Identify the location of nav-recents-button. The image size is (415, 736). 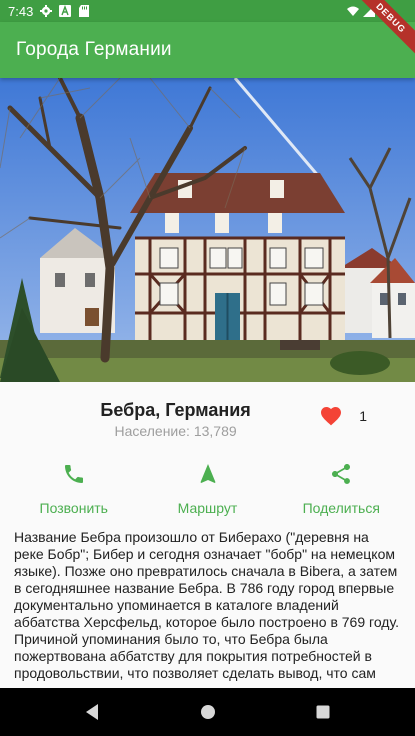
(323, 712).